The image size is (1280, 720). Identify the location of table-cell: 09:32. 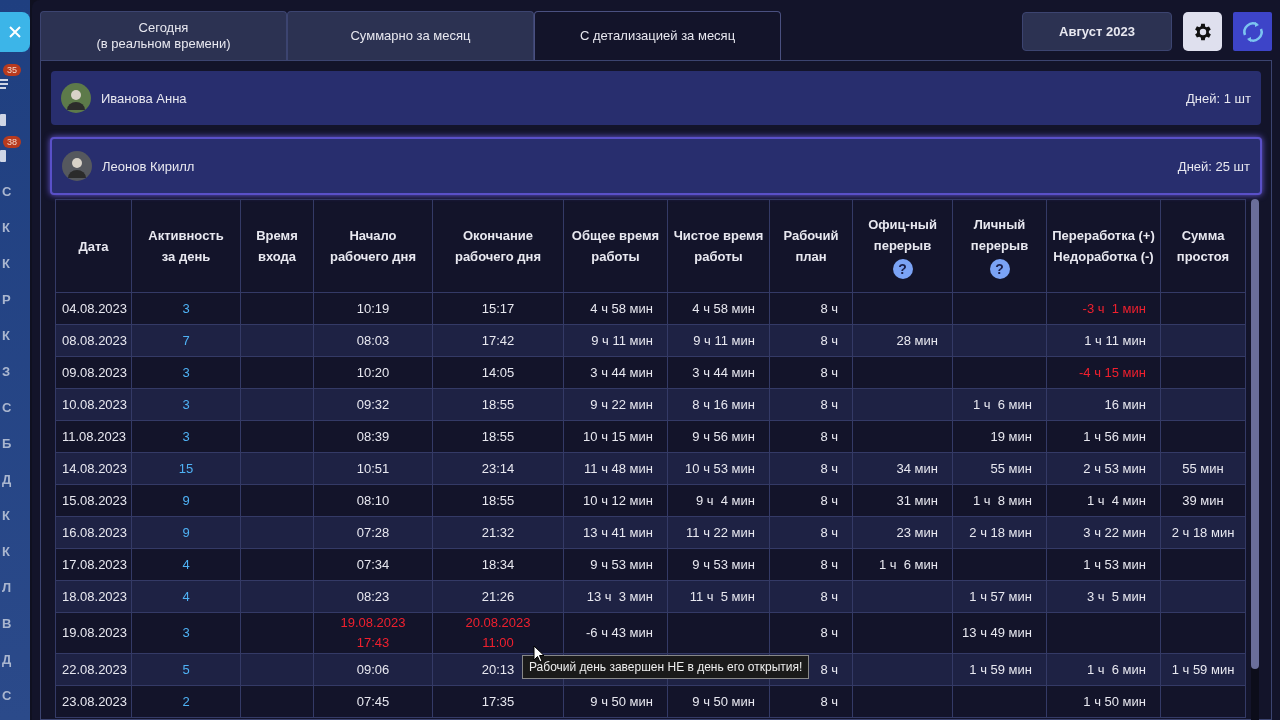
(373, 404).